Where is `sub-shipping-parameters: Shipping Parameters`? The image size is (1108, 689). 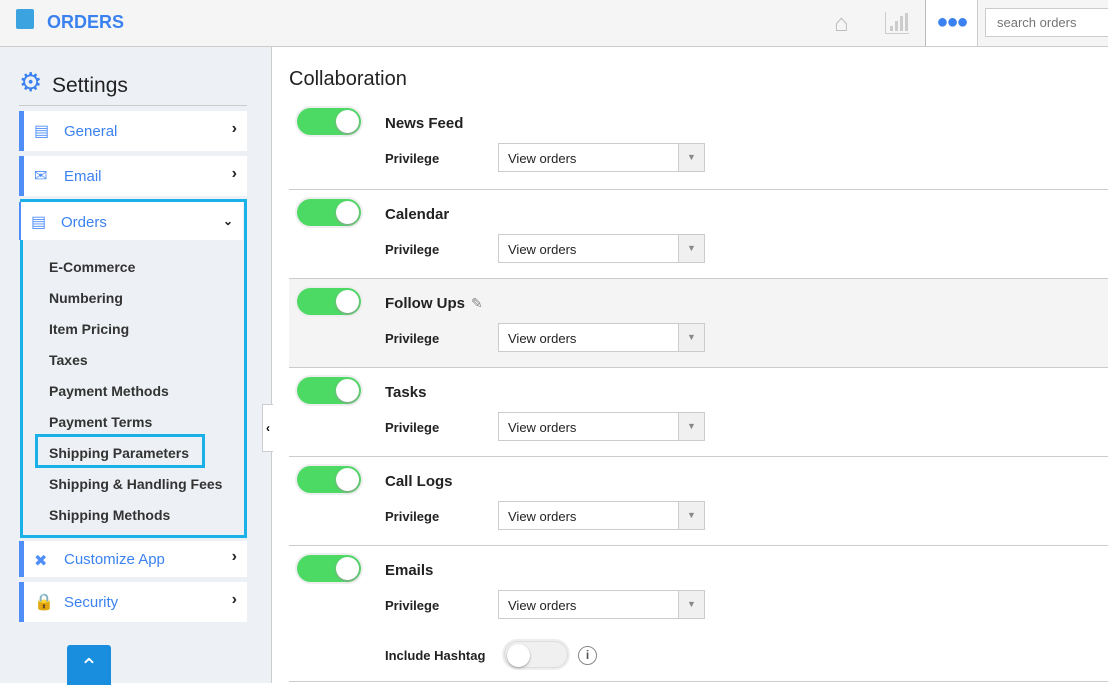
sub-shipping-parameters: Shipping Parameters is located at coordinates (119, 453).